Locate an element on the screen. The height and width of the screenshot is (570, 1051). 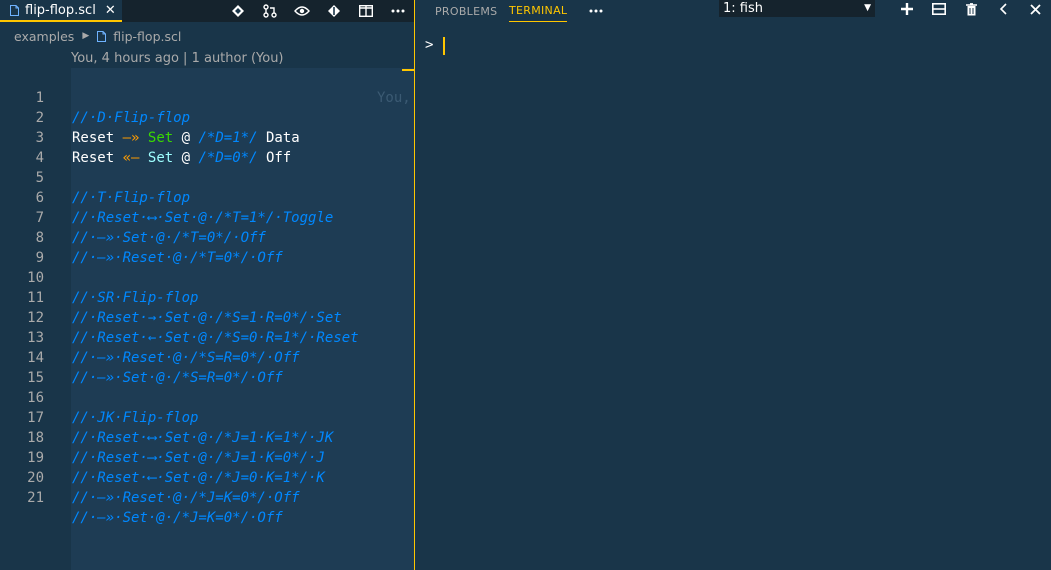
terminal-cursor is located at coordinates (444, 46).